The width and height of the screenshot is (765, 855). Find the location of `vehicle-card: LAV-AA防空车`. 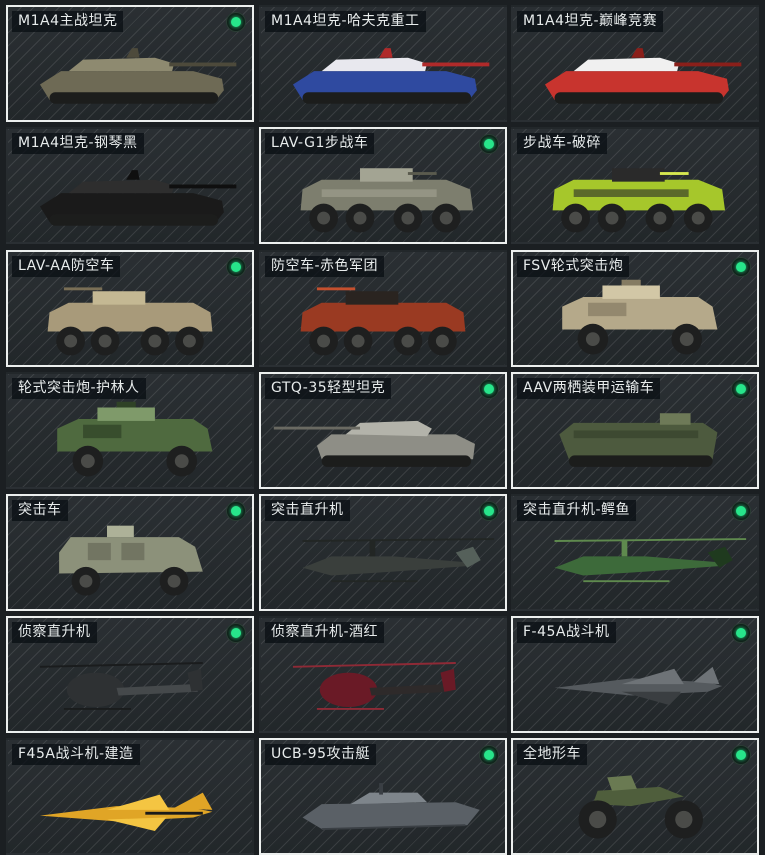

vehicle-card: LAV-AA防空车 is located at coordinates (130, 308).